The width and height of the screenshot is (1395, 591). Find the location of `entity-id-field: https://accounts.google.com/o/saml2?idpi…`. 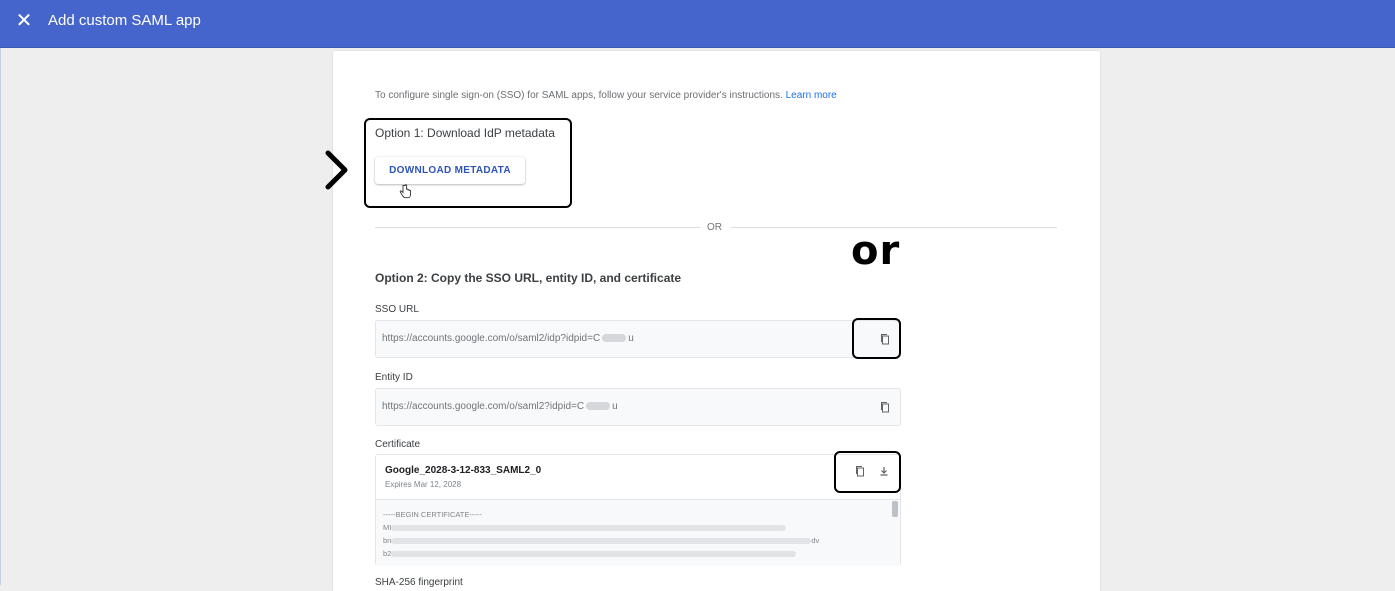

entity-id-field: https://accounts.google.com/o/saml2?idpi… is located at coordinates (638, 407).